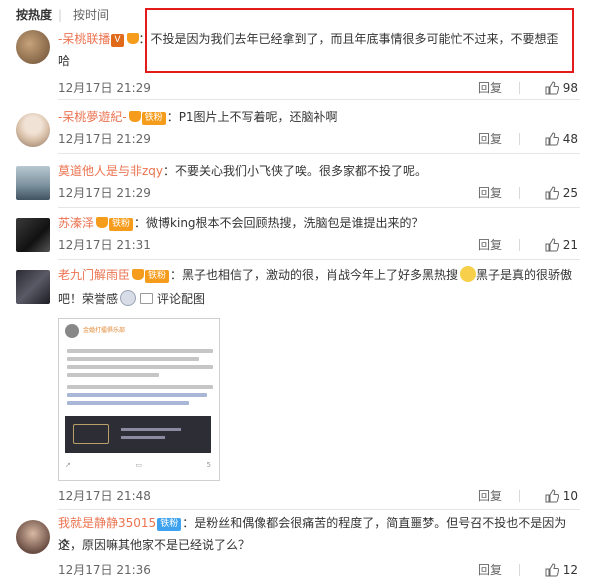 This screenshot has width=592, height=582. Describe the element at coordinates (117, 40) in the screenshot. I see `verified-badge: V` at that location.